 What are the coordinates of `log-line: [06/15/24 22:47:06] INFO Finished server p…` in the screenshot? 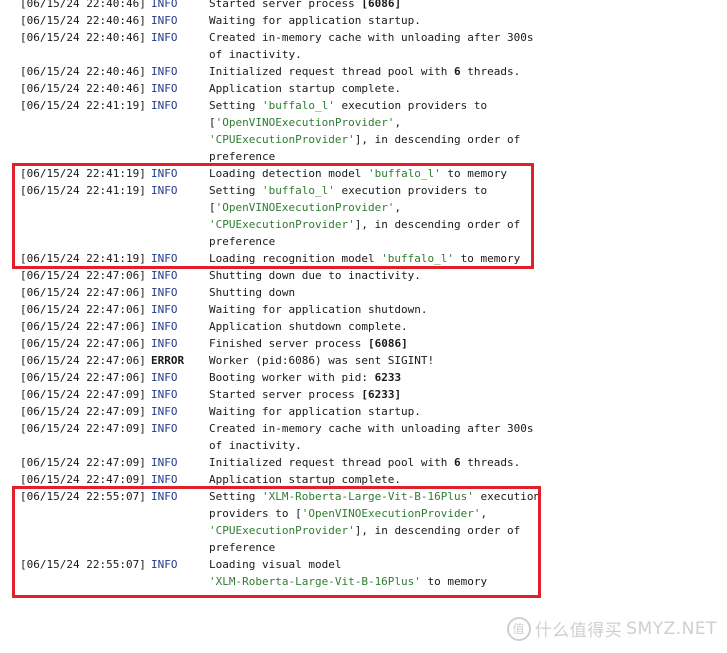 It's located at (363, 343).